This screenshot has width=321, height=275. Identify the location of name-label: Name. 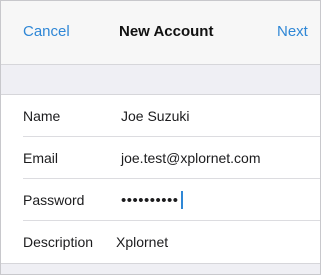
(42, 116).